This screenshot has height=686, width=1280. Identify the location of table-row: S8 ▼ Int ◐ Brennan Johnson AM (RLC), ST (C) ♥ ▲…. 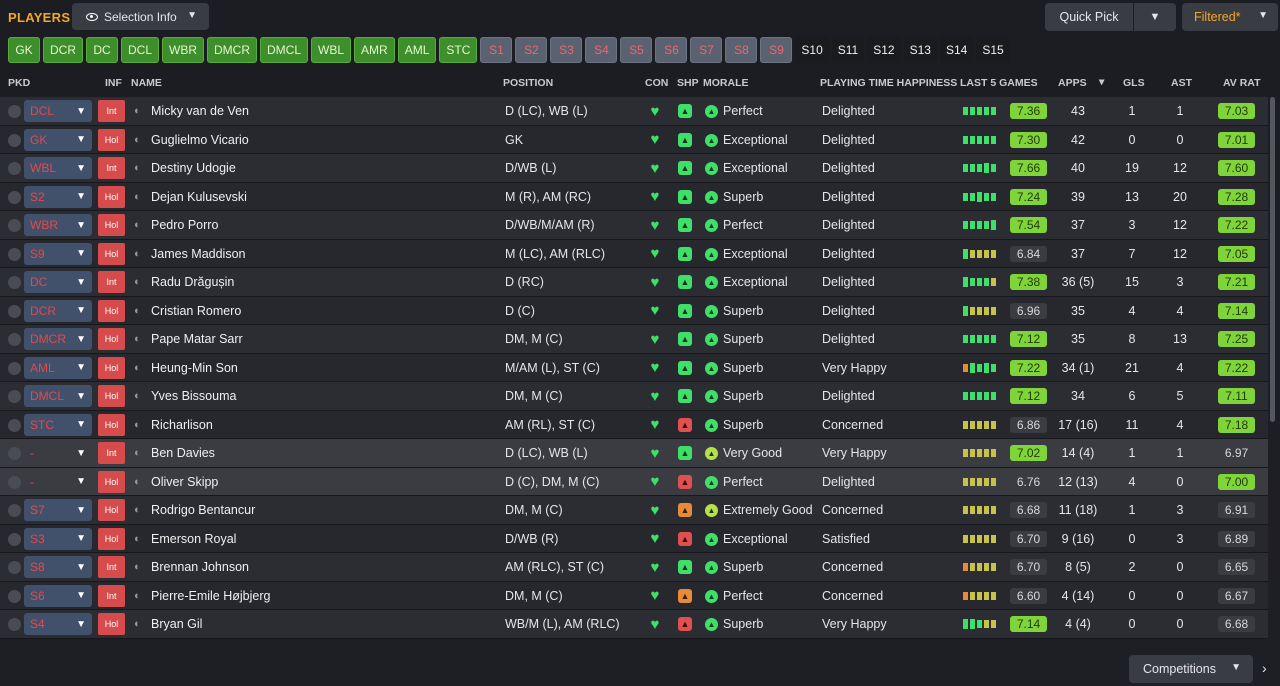
(634, 567).